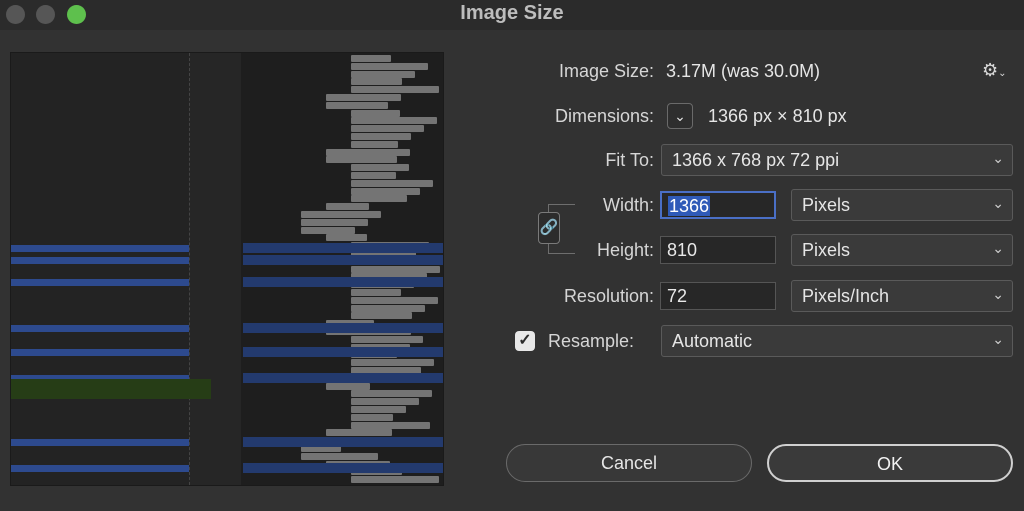  What do you see at coordinates (591, 341) in the screenshot?
I see `resample-label: Resample:` at bounding box center [591, 341].